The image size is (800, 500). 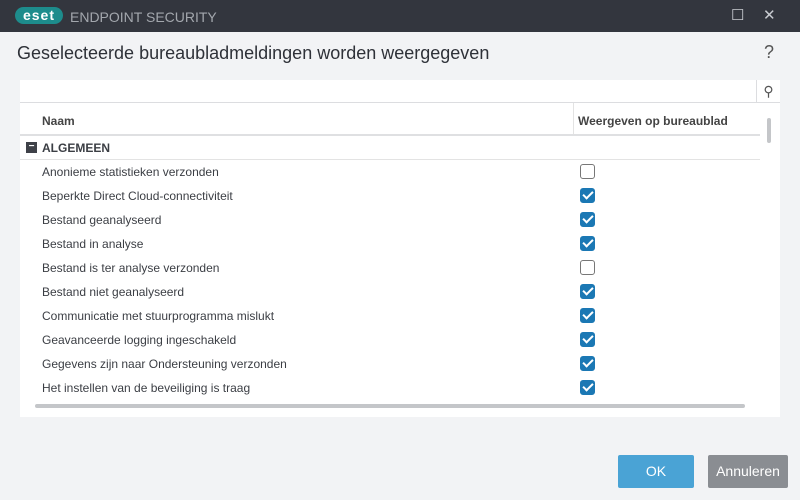 I want to click on table-row: Bestand in analyse, so click(x=390, y=244).